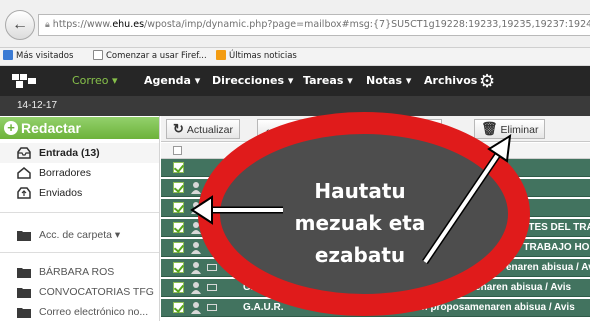 This screenshot has width=590, height=321. What do you see at coordinates (550, 227) in the screenshot?
I see `row-subject: ÁMITES DEL TRA` at bounding box center [550, 227].